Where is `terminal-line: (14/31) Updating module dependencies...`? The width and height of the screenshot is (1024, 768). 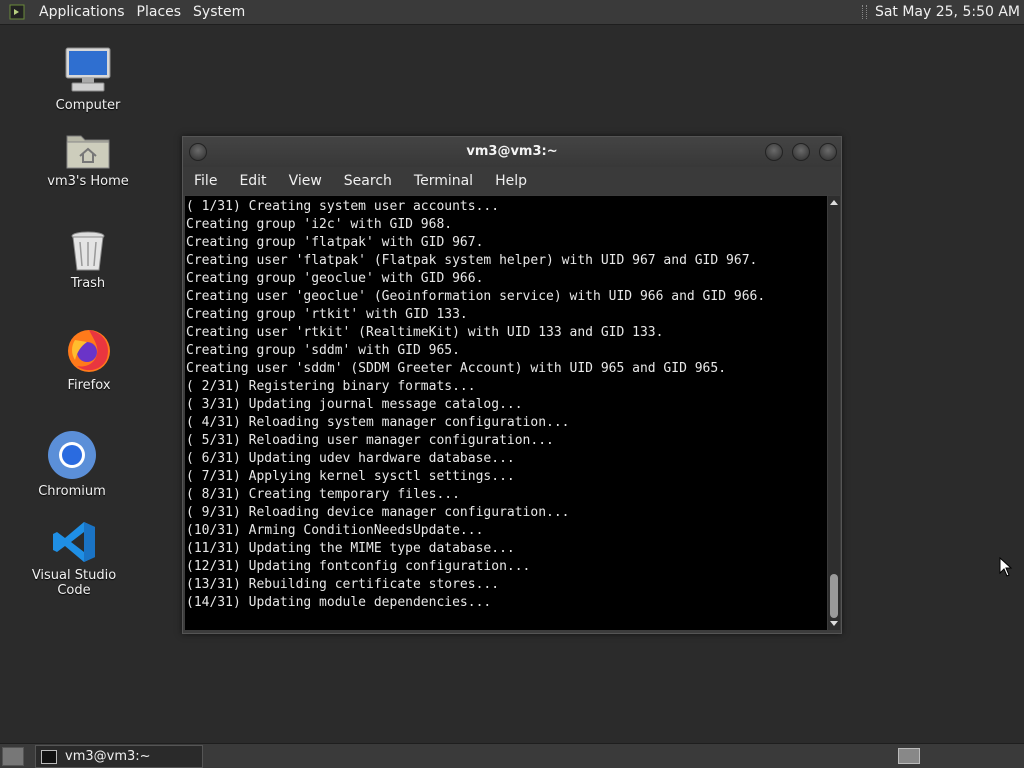
terminal-line: (14/31) Updating module dependencies... is located at coordinates (339, 602).